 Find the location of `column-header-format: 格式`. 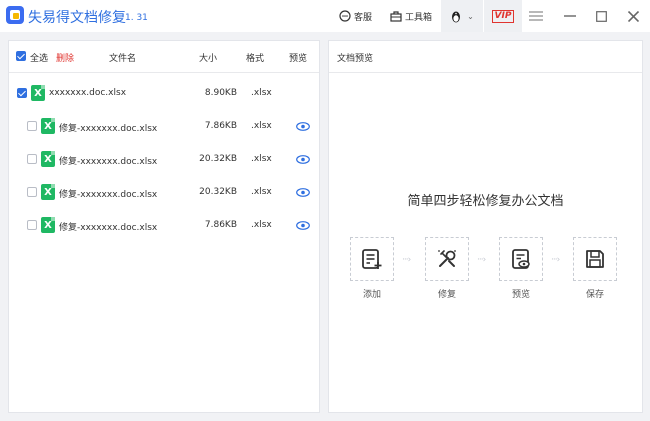

column-header-format: 格式 is located at coordinates (255, 59).